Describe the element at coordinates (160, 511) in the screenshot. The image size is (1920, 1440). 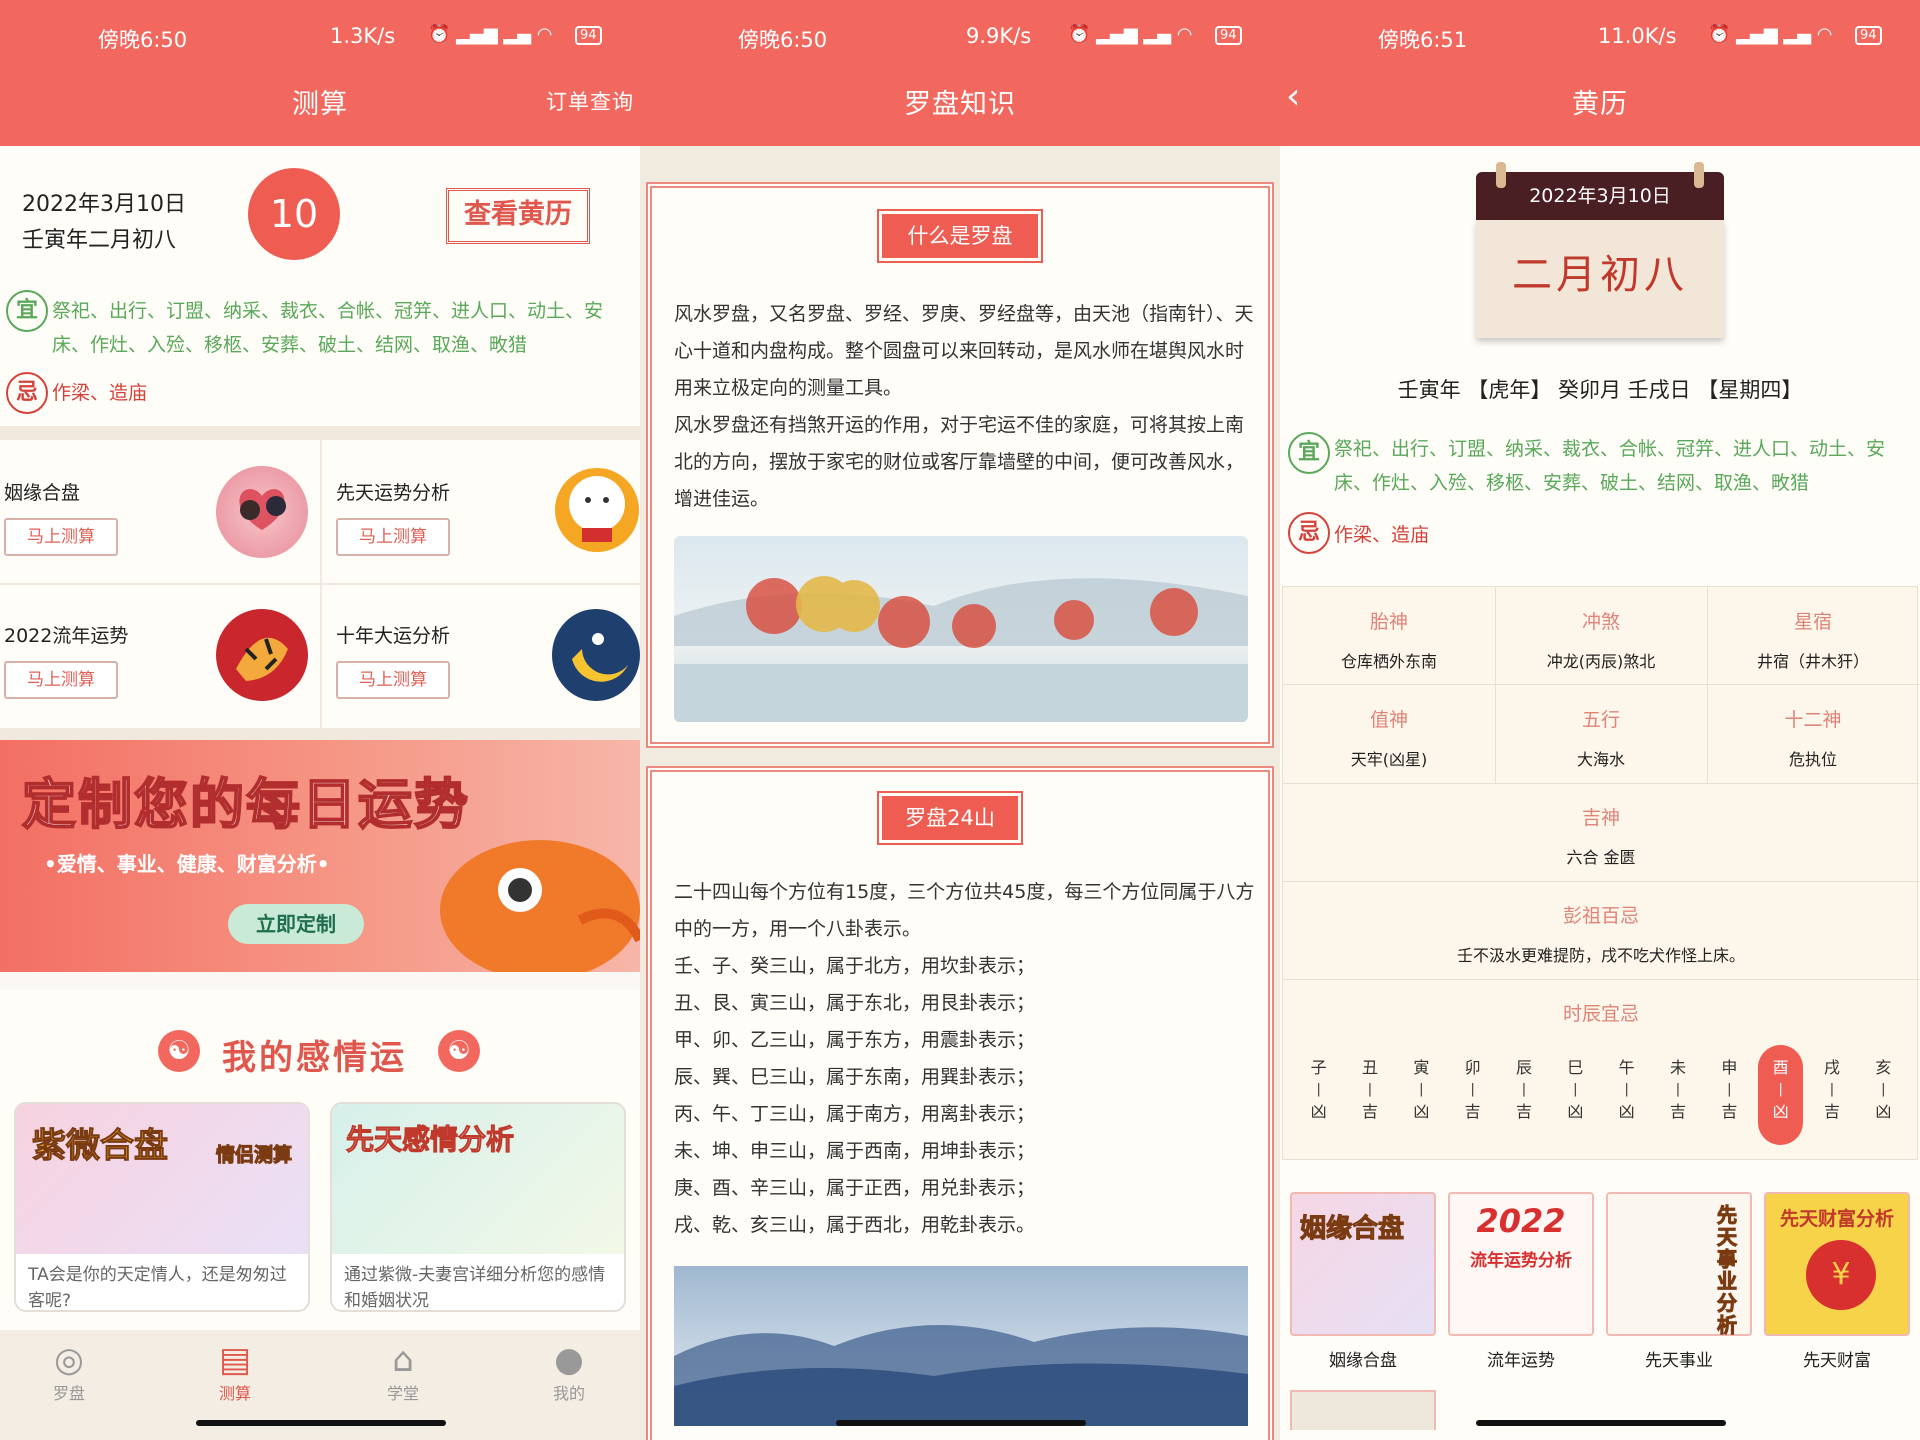
I see `card-marriage: 姻缘合盘 马上测算` at that location.